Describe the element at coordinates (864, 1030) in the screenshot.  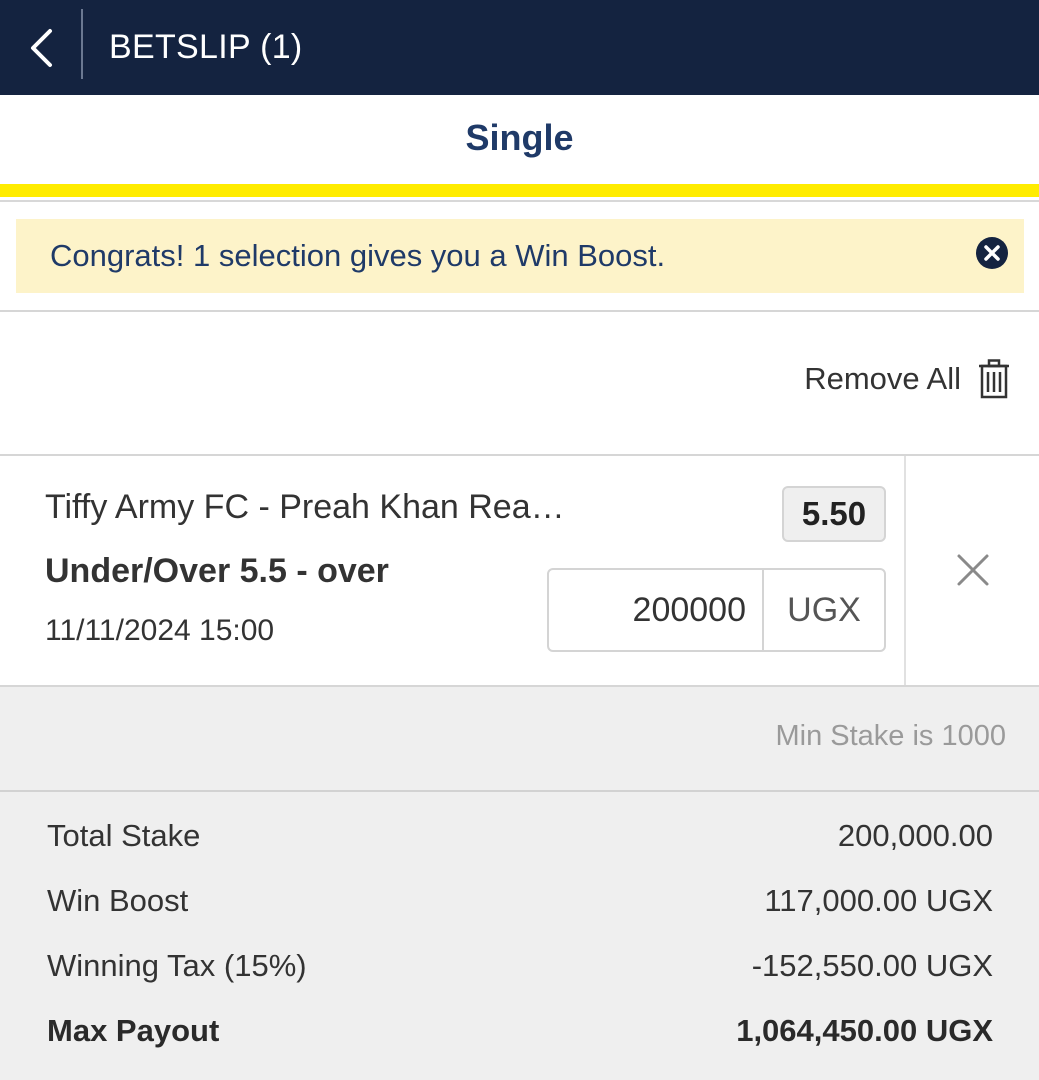
I see `summary-value: 1,064,450.00 UGX` at that location.